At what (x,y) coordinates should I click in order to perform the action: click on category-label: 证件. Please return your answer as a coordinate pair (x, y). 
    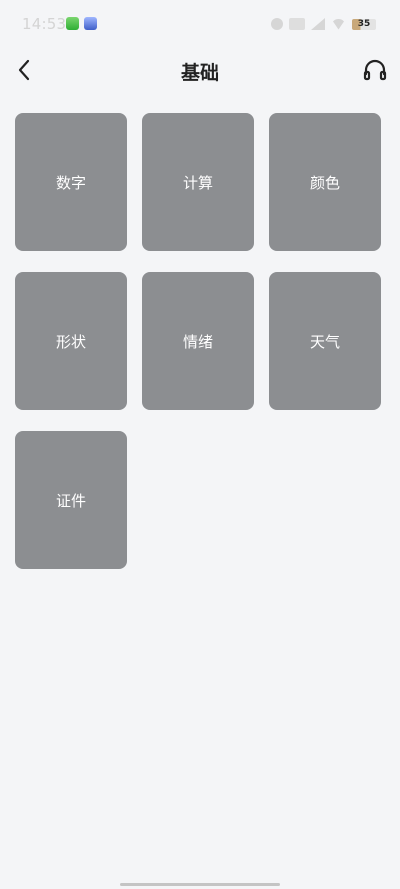
    Looking at the image, I should click on (70, 500).